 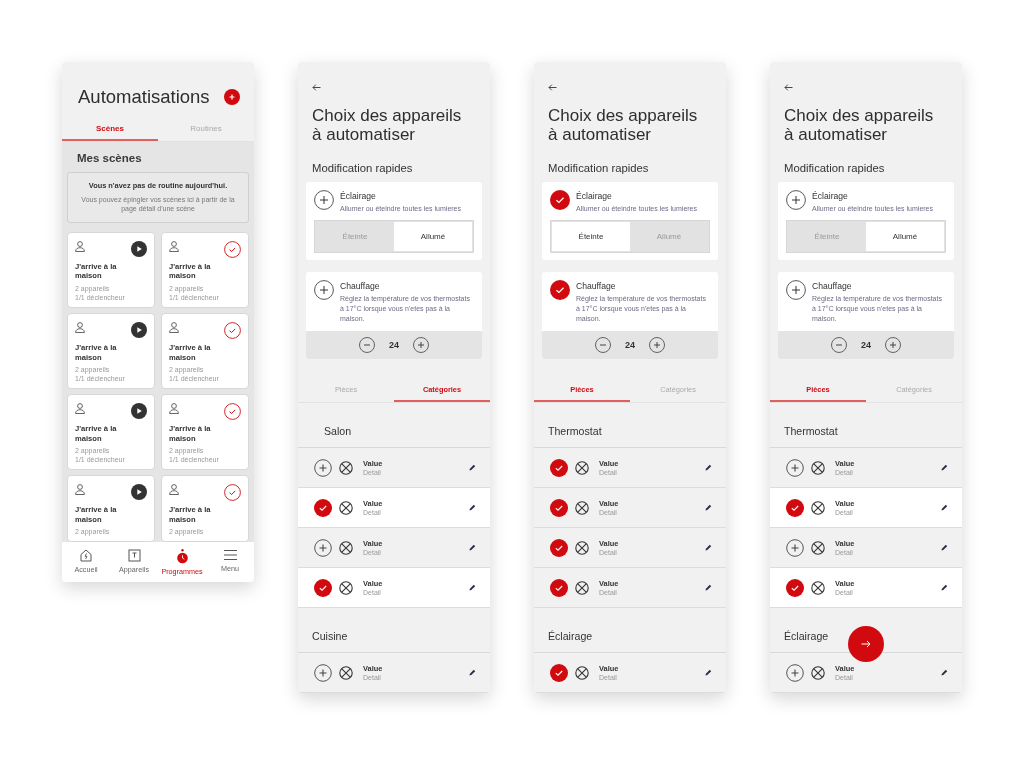 What do you see at coordinates (630, 630) in the screenshot?
I see `group-title: Éclairage` at bounding box center [630, 630].